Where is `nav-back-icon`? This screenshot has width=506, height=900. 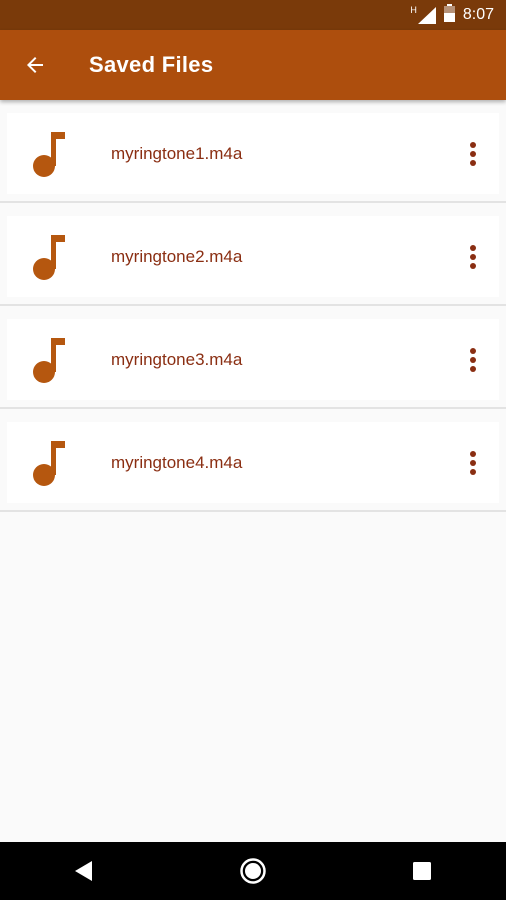 nav-back-icon is located at coordinates (84, 871).